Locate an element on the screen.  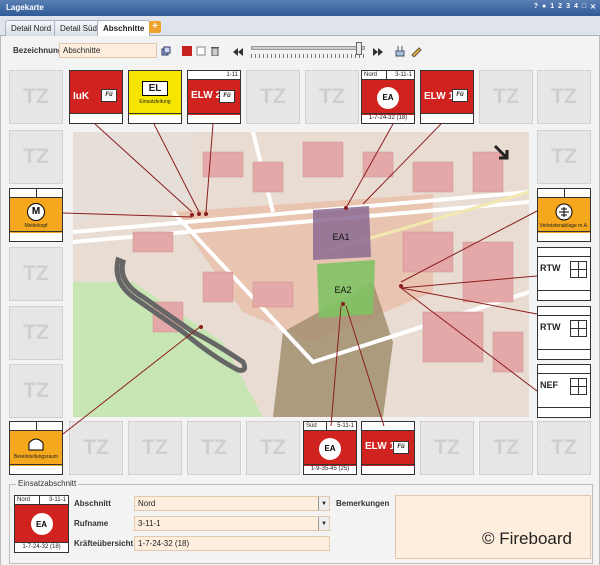
rufname-value: 3-11-1 is located at coordinates (149, 523).